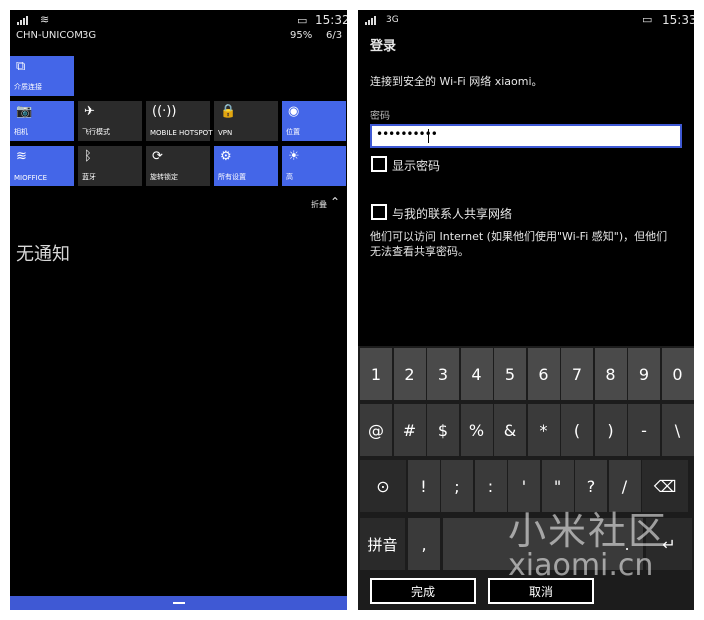  What do you see at coordinates (21, 132) in the screenshot?
I see `tile-label: 相机` at bounding box center [21, 132].